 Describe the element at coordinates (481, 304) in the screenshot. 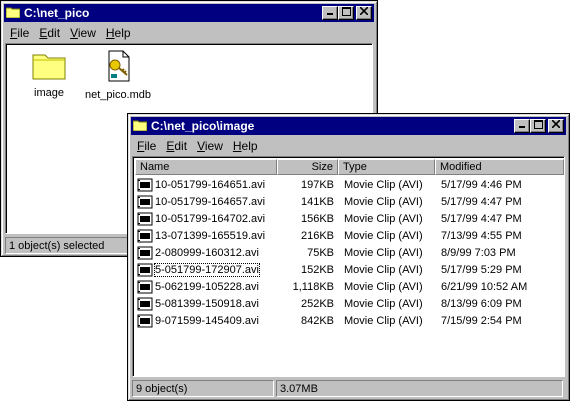

I see `file-modified: 8/13/99 6:09 PM` at that location.